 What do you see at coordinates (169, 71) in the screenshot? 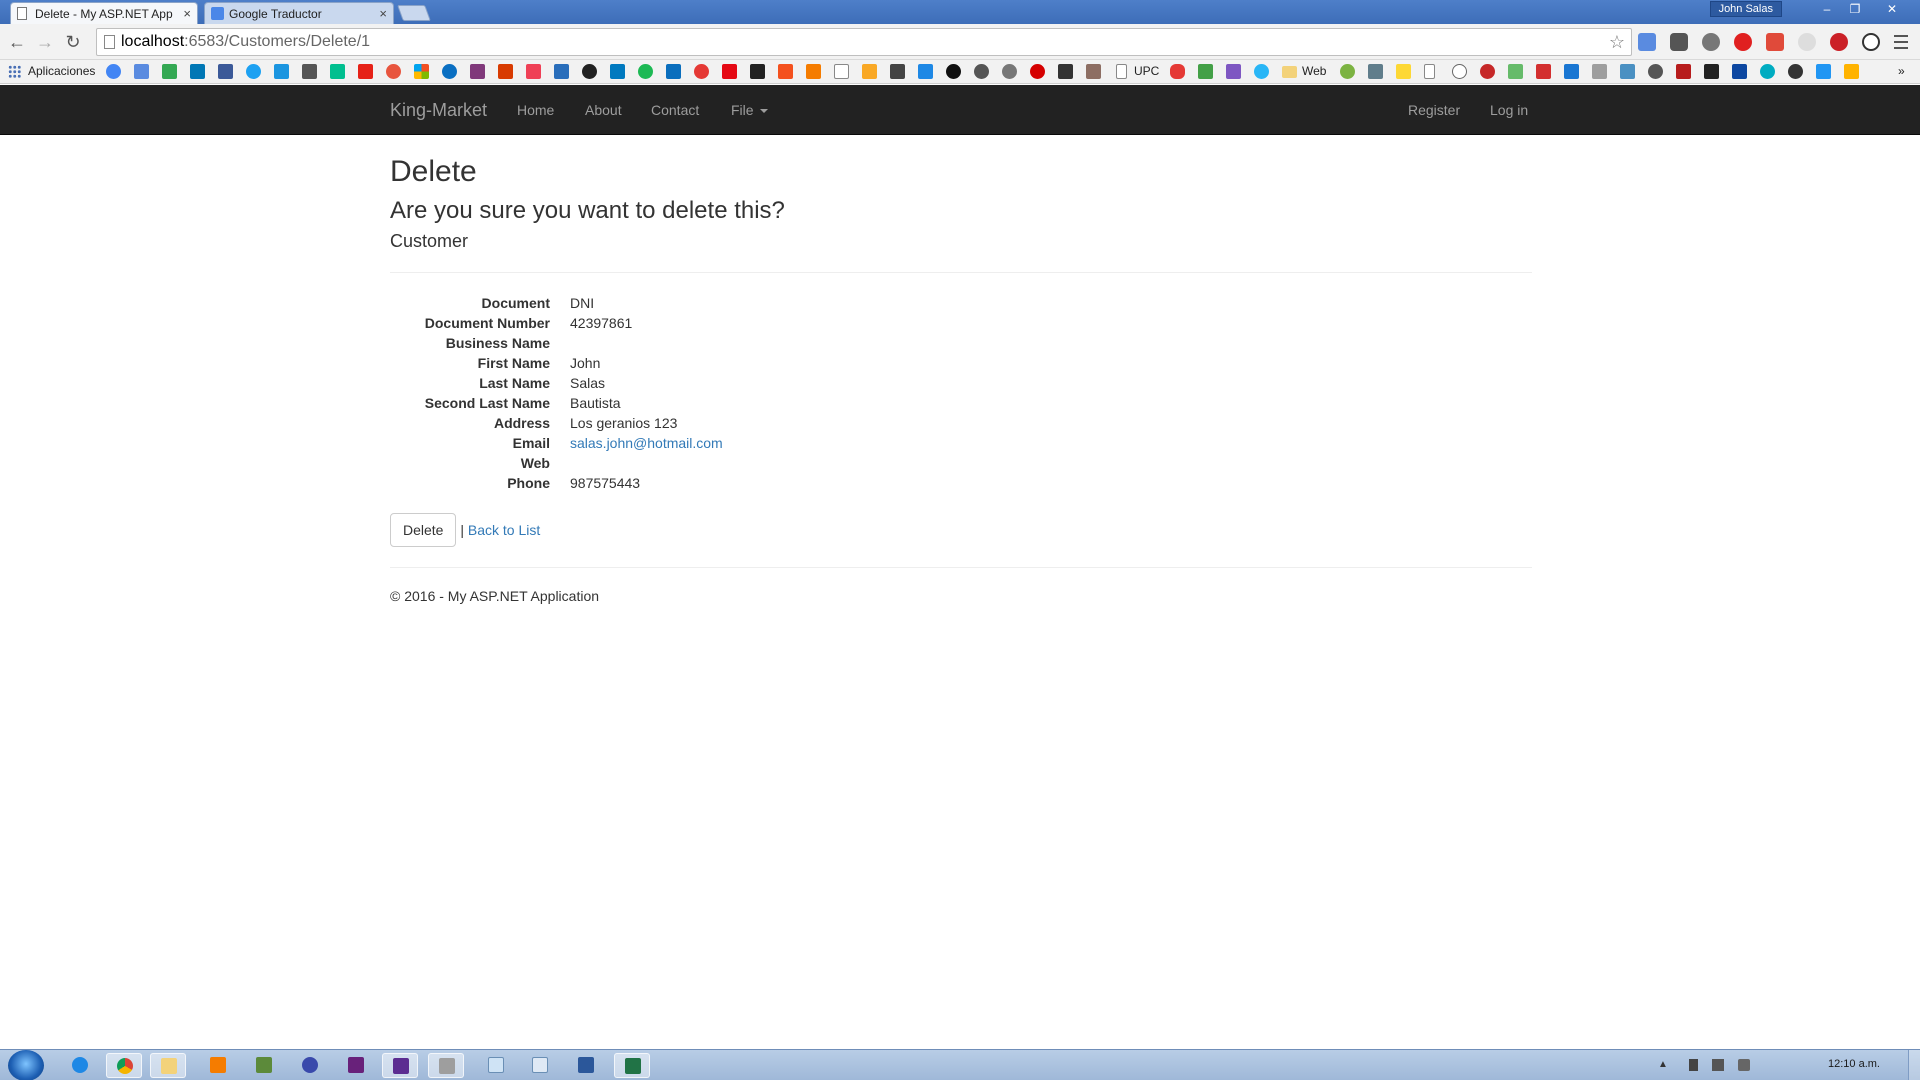
I see `maps-bookmark-icon` at bounding box center [169, 71].